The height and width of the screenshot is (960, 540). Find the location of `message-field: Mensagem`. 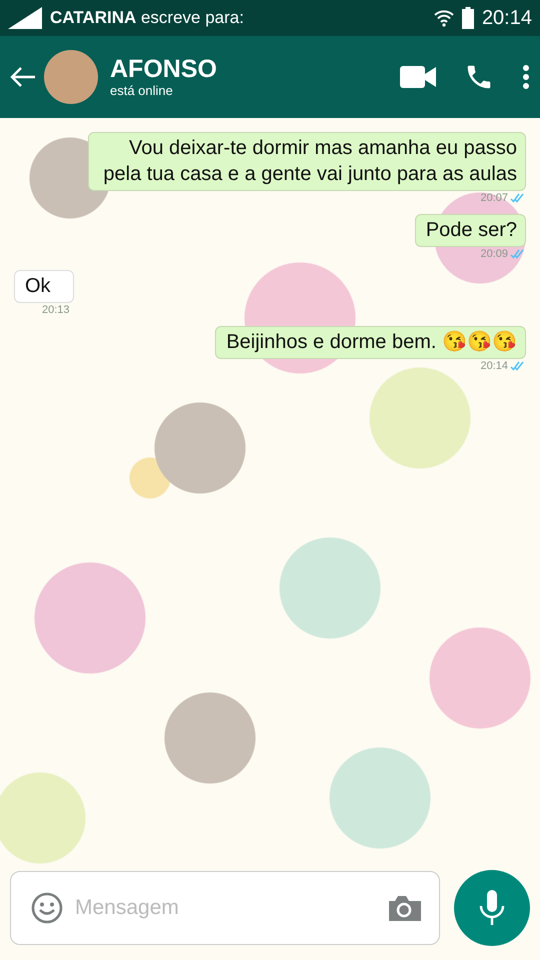

message-field: Mensagem is located at coordinates (225, 908).